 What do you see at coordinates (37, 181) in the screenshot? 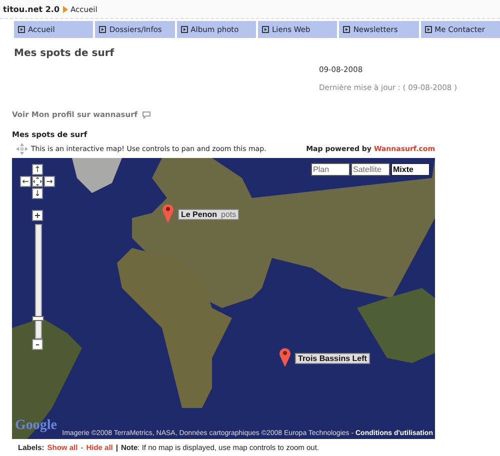
I see `pan-center-icon` at bounding box center [37, 181].